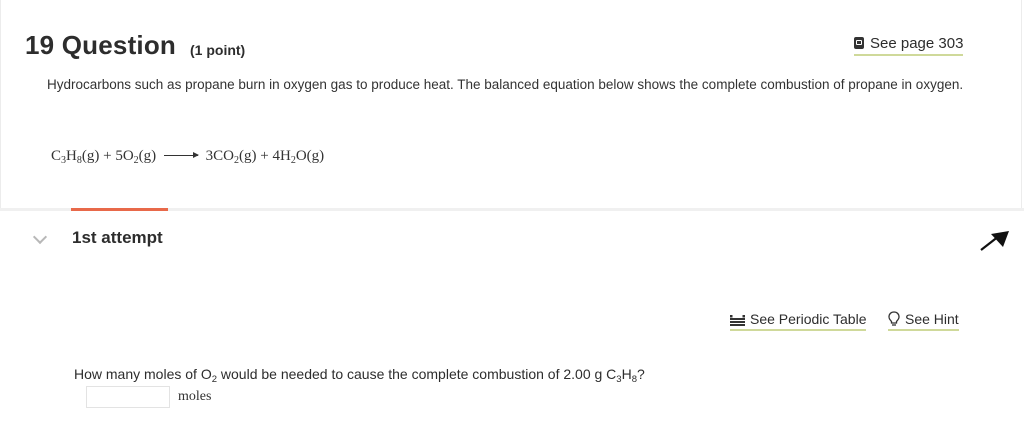 This screenshot has height=445, width=1024. What do you see at coordinates (808, 319) in the screenshot?
I see `see-periodic-table-label: See Periodic Table` at bounding box center [808, 319].